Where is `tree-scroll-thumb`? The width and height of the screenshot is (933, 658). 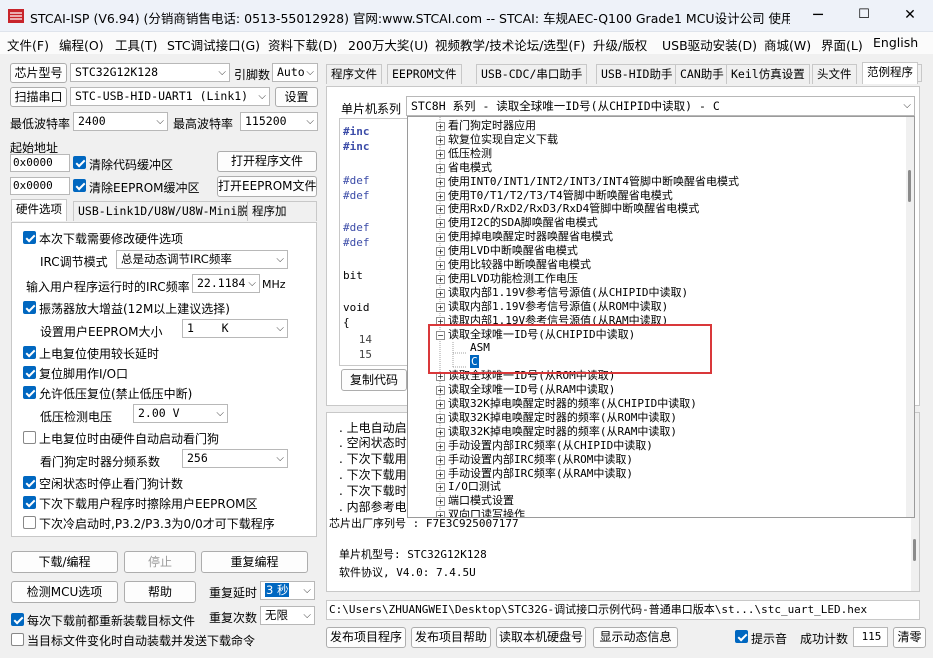
tree-scroll-thumb is located at coordinates (909, 186).